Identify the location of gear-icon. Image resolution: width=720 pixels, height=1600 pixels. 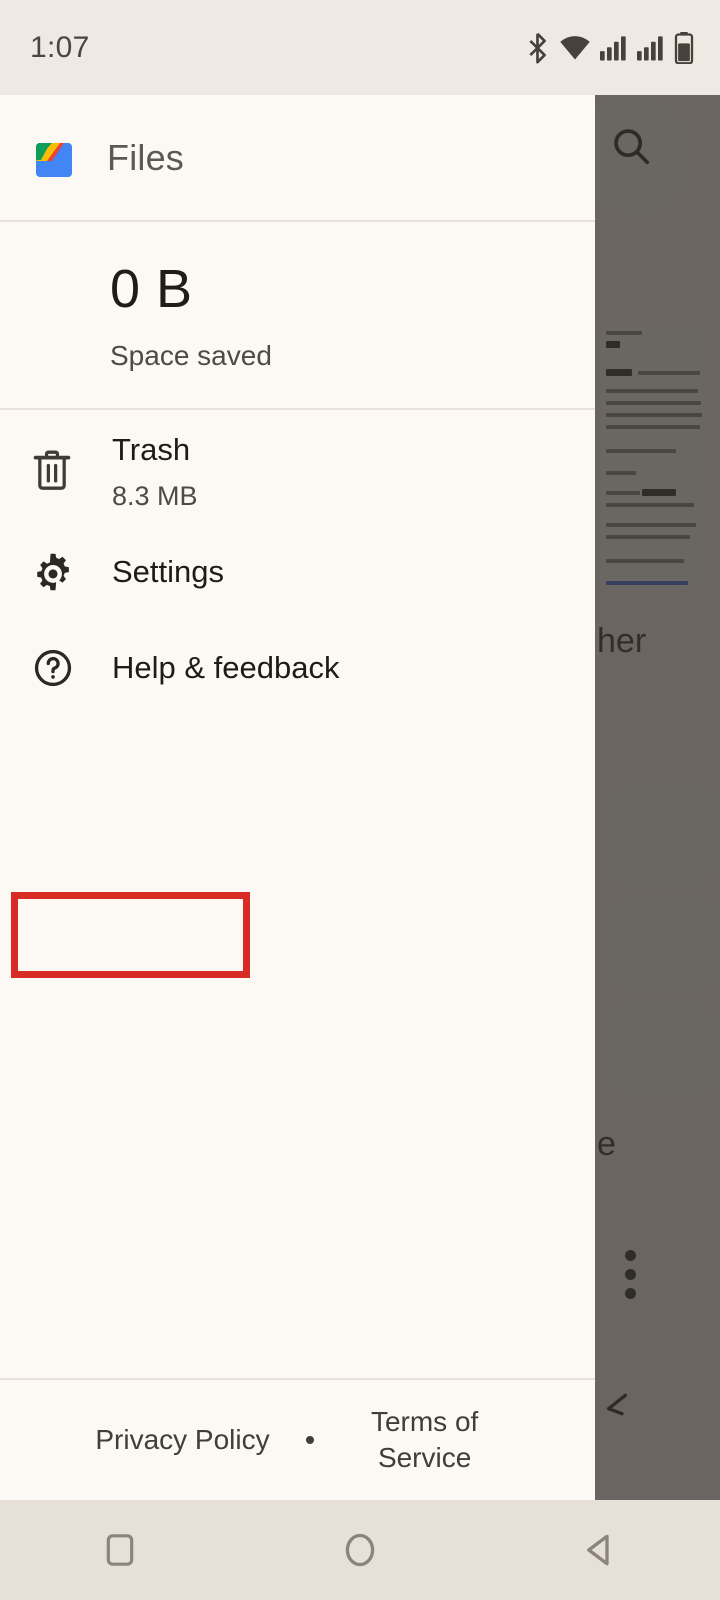
(59, 572).